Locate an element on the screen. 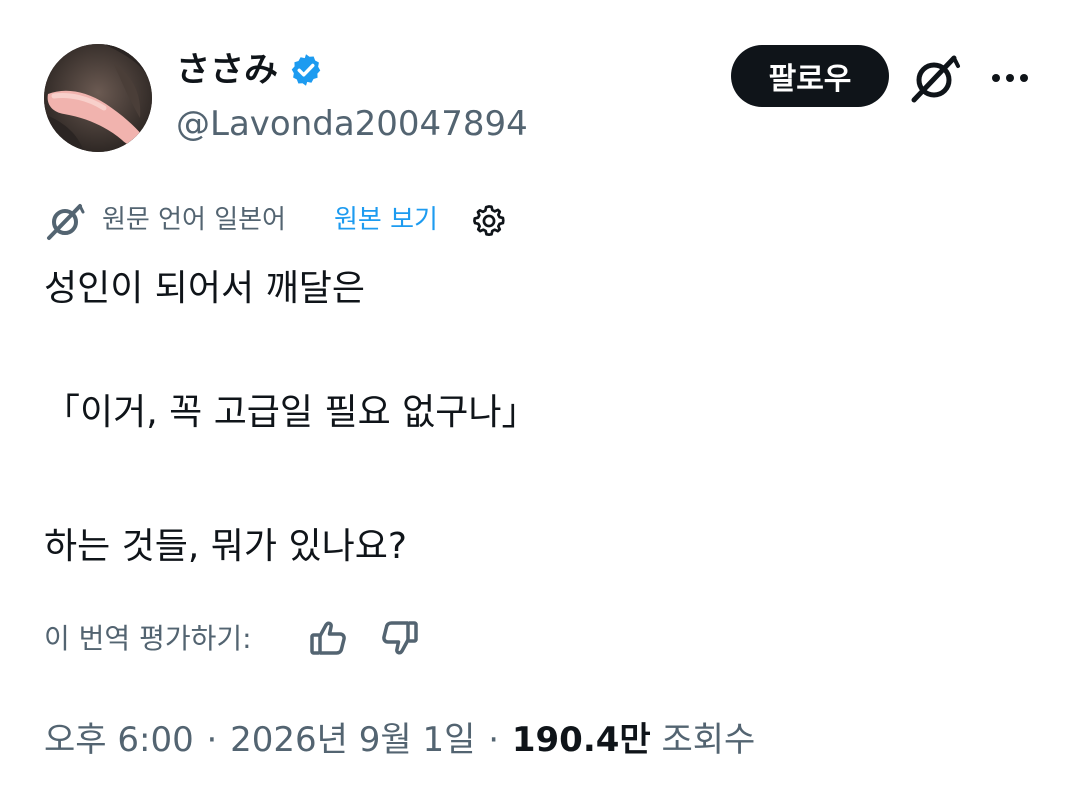 The height and width of the screenshot is (802, 1080). tweet-time: 오후 6:00 is located at coordinates (119, 740).